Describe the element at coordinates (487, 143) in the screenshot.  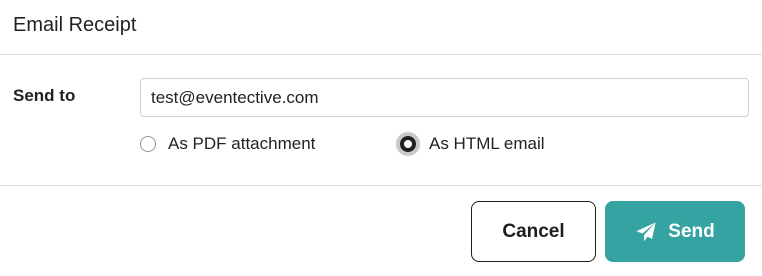
I see `radio-label-html: As HTML email` at that location.